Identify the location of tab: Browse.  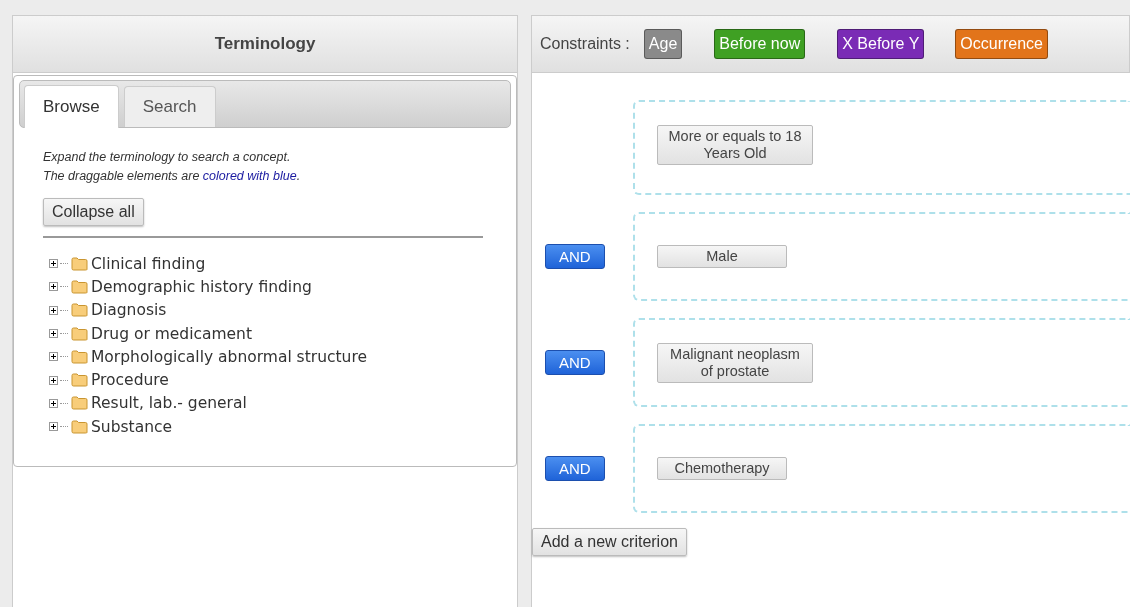
(71, 106).